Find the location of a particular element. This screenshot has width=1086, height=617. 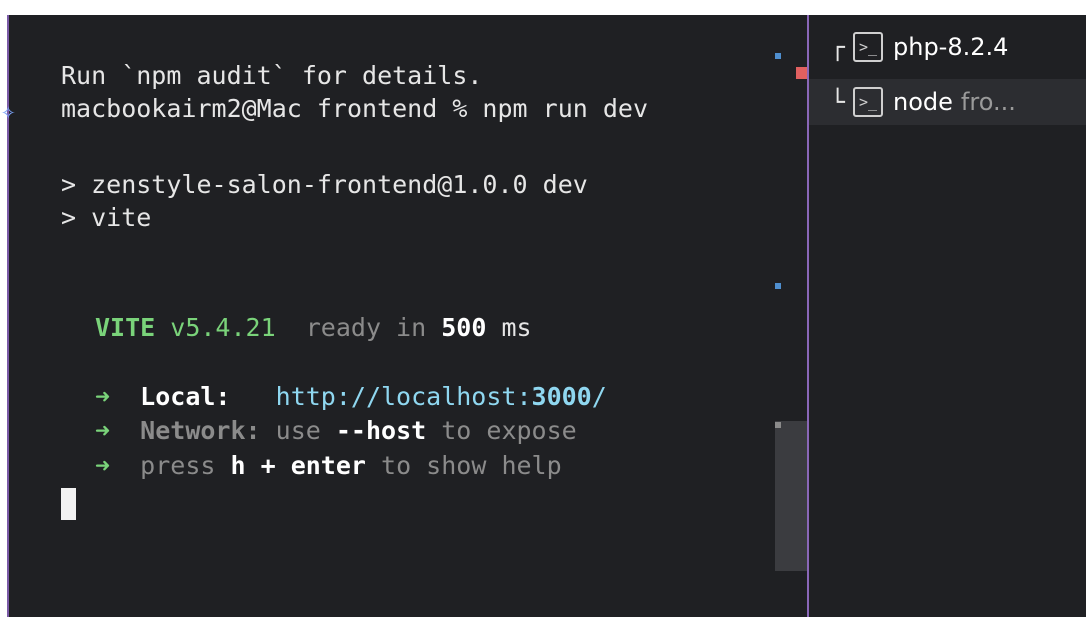

help-keys: h + enter is located at coordinates (298, 465).